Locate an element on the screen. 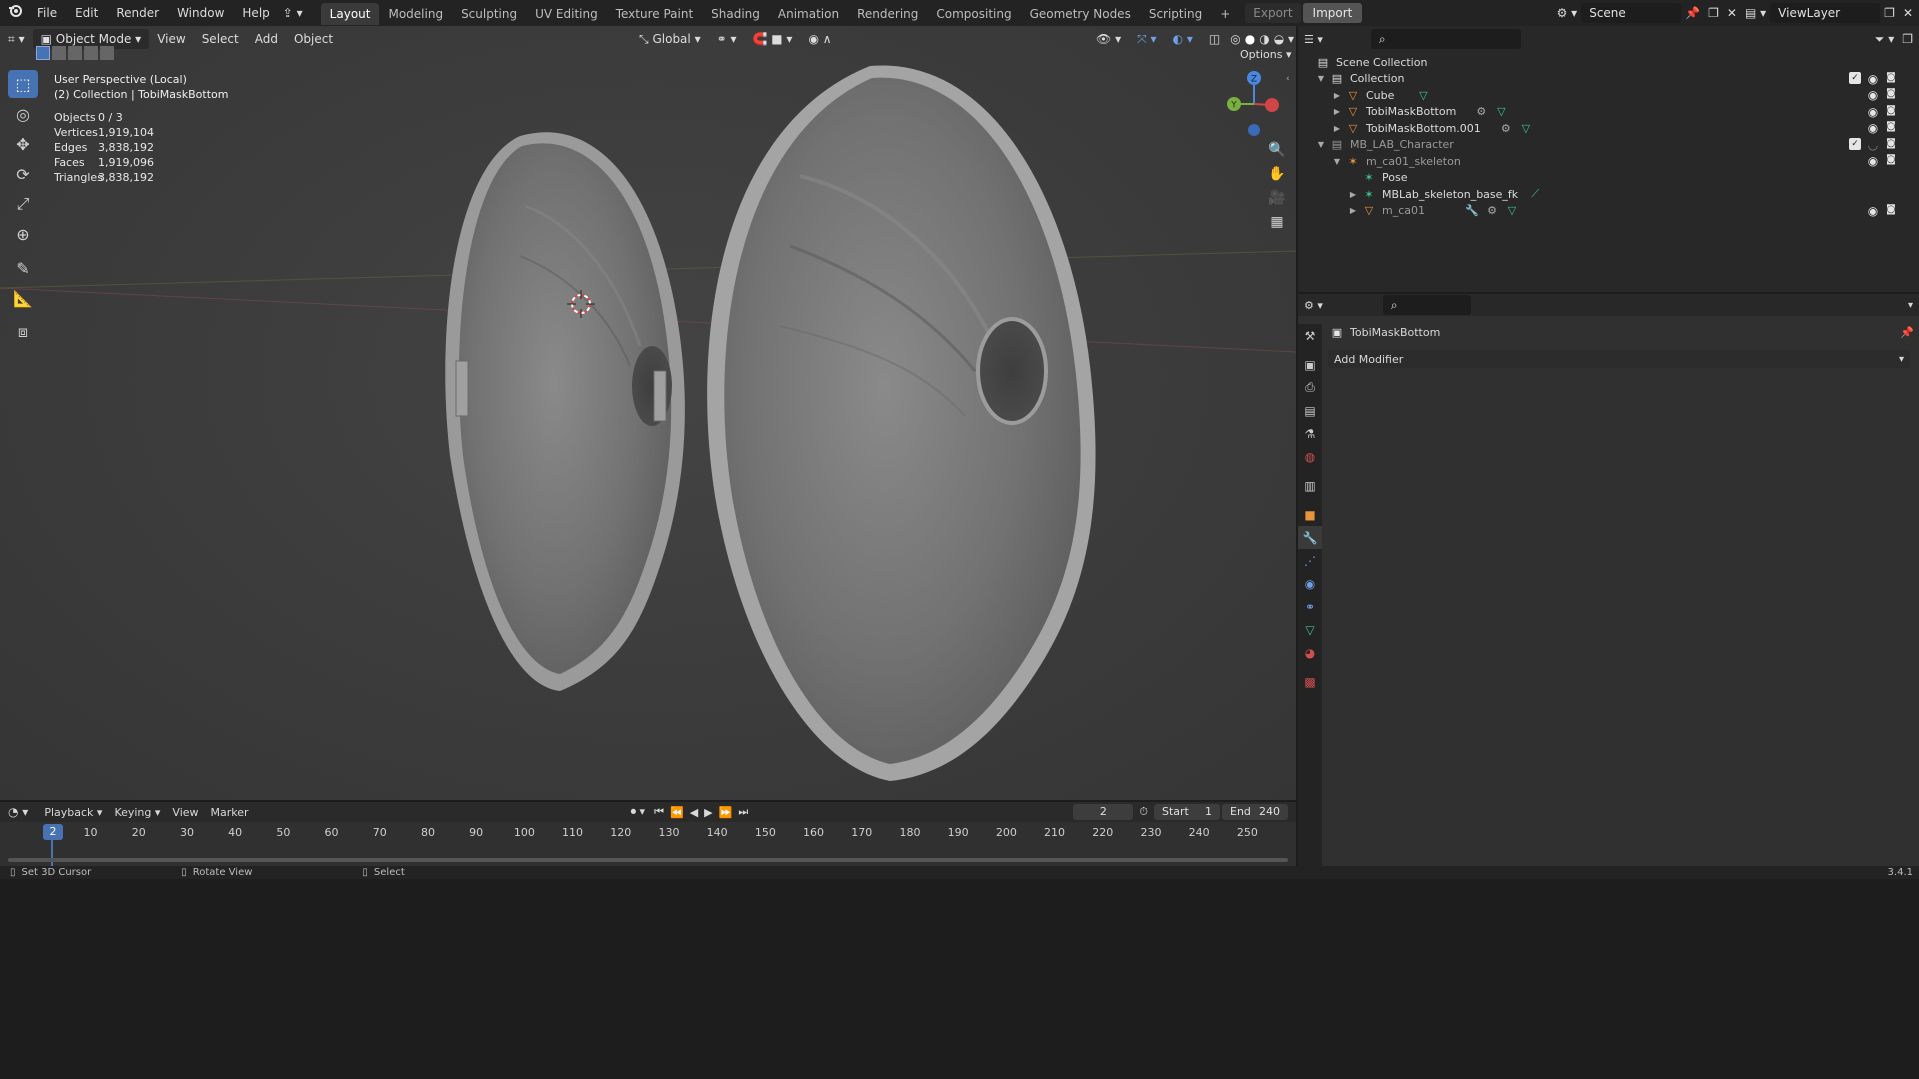  menu-window: Window is located at coordinates (200, 13).